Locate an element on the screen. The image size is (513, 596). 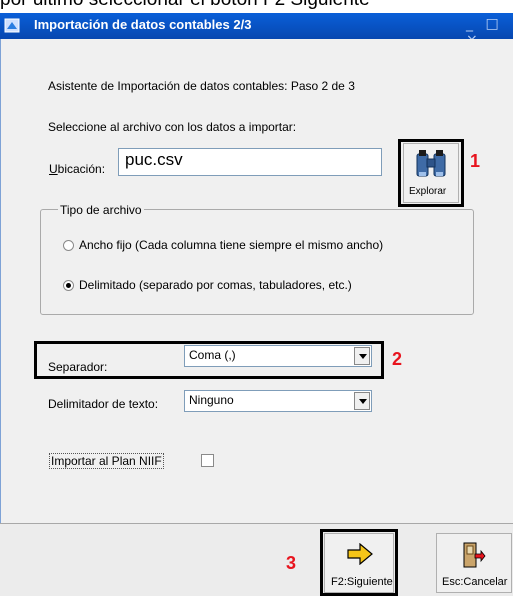
niif-checkbox-label: Importar al Plan NIIF is located at coordinates (106, 461).